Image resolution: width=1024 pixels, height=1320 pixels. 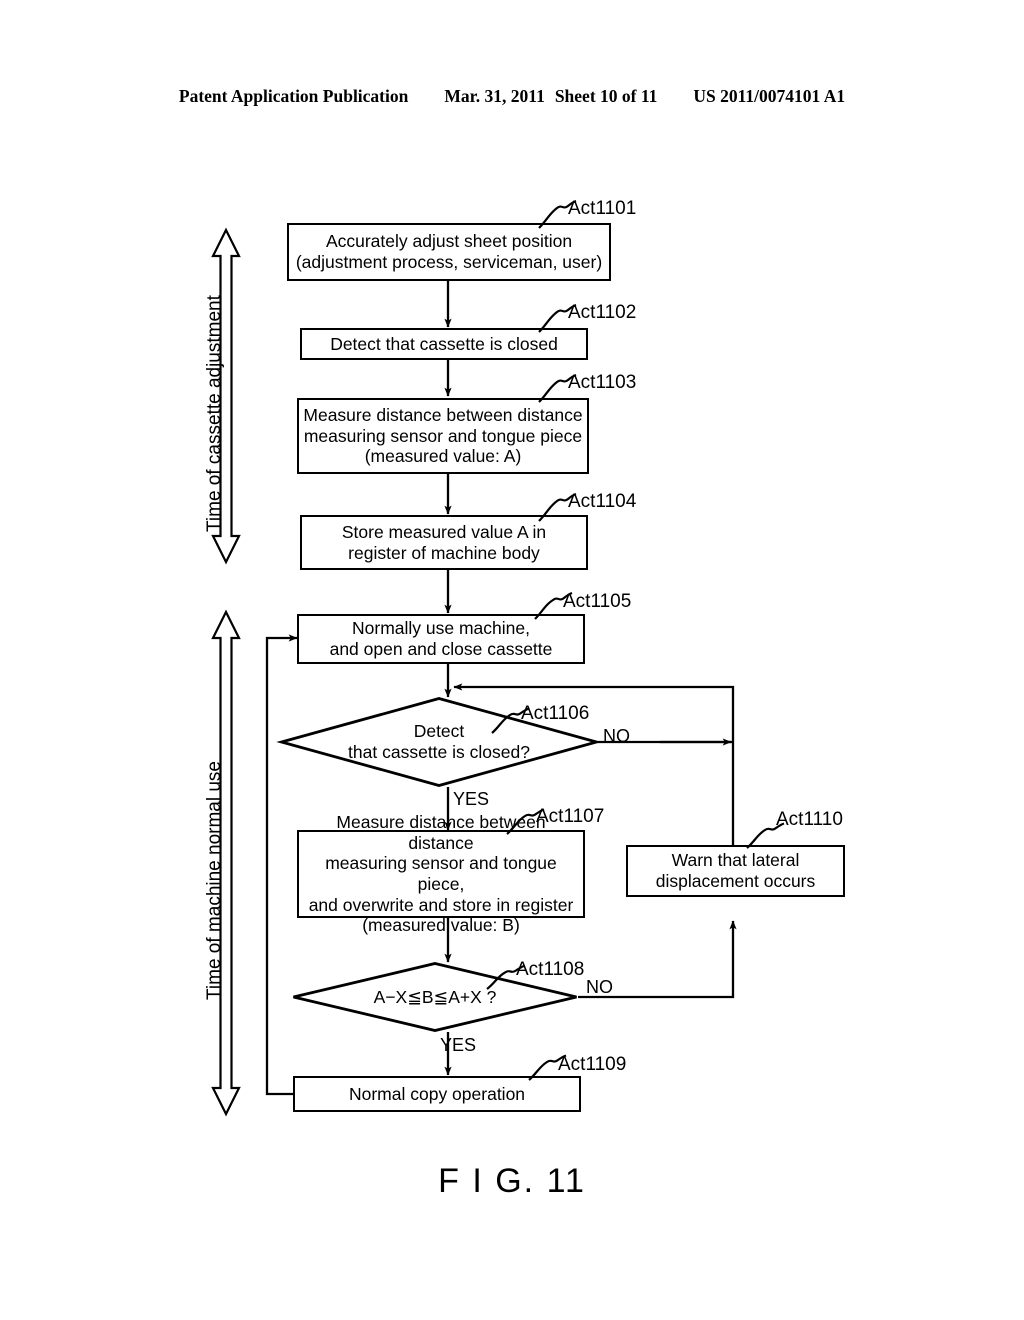 What do you see at coordinates (471, 799) in the screenshot?
I see `act1106-yes-label: YES` at bounding box center [471, 799].